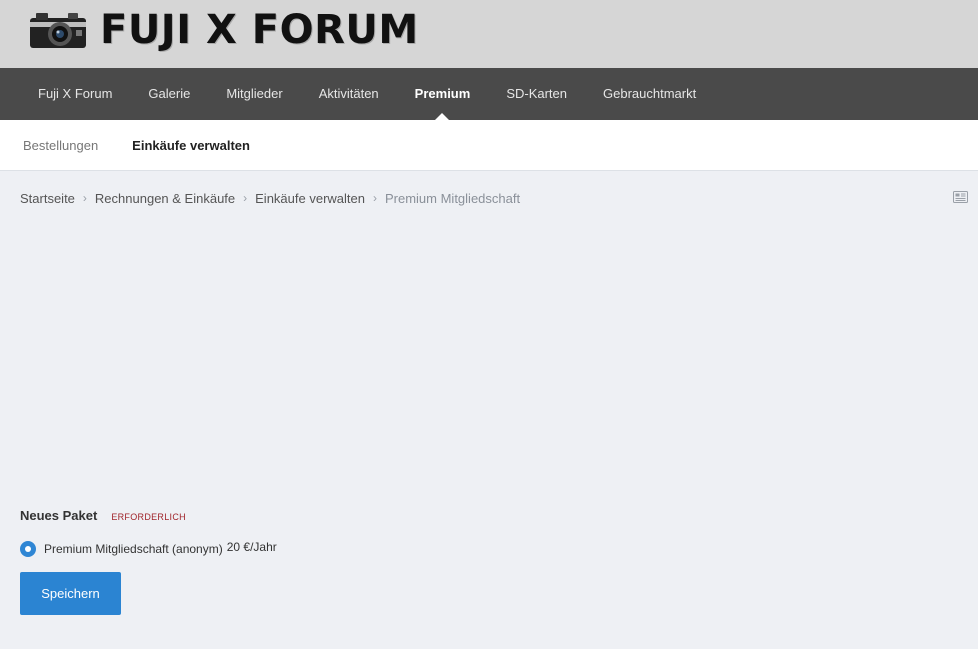  I want to click on package-option-label: Premium Mitgliedschaft (anonym), so click(133, 549).